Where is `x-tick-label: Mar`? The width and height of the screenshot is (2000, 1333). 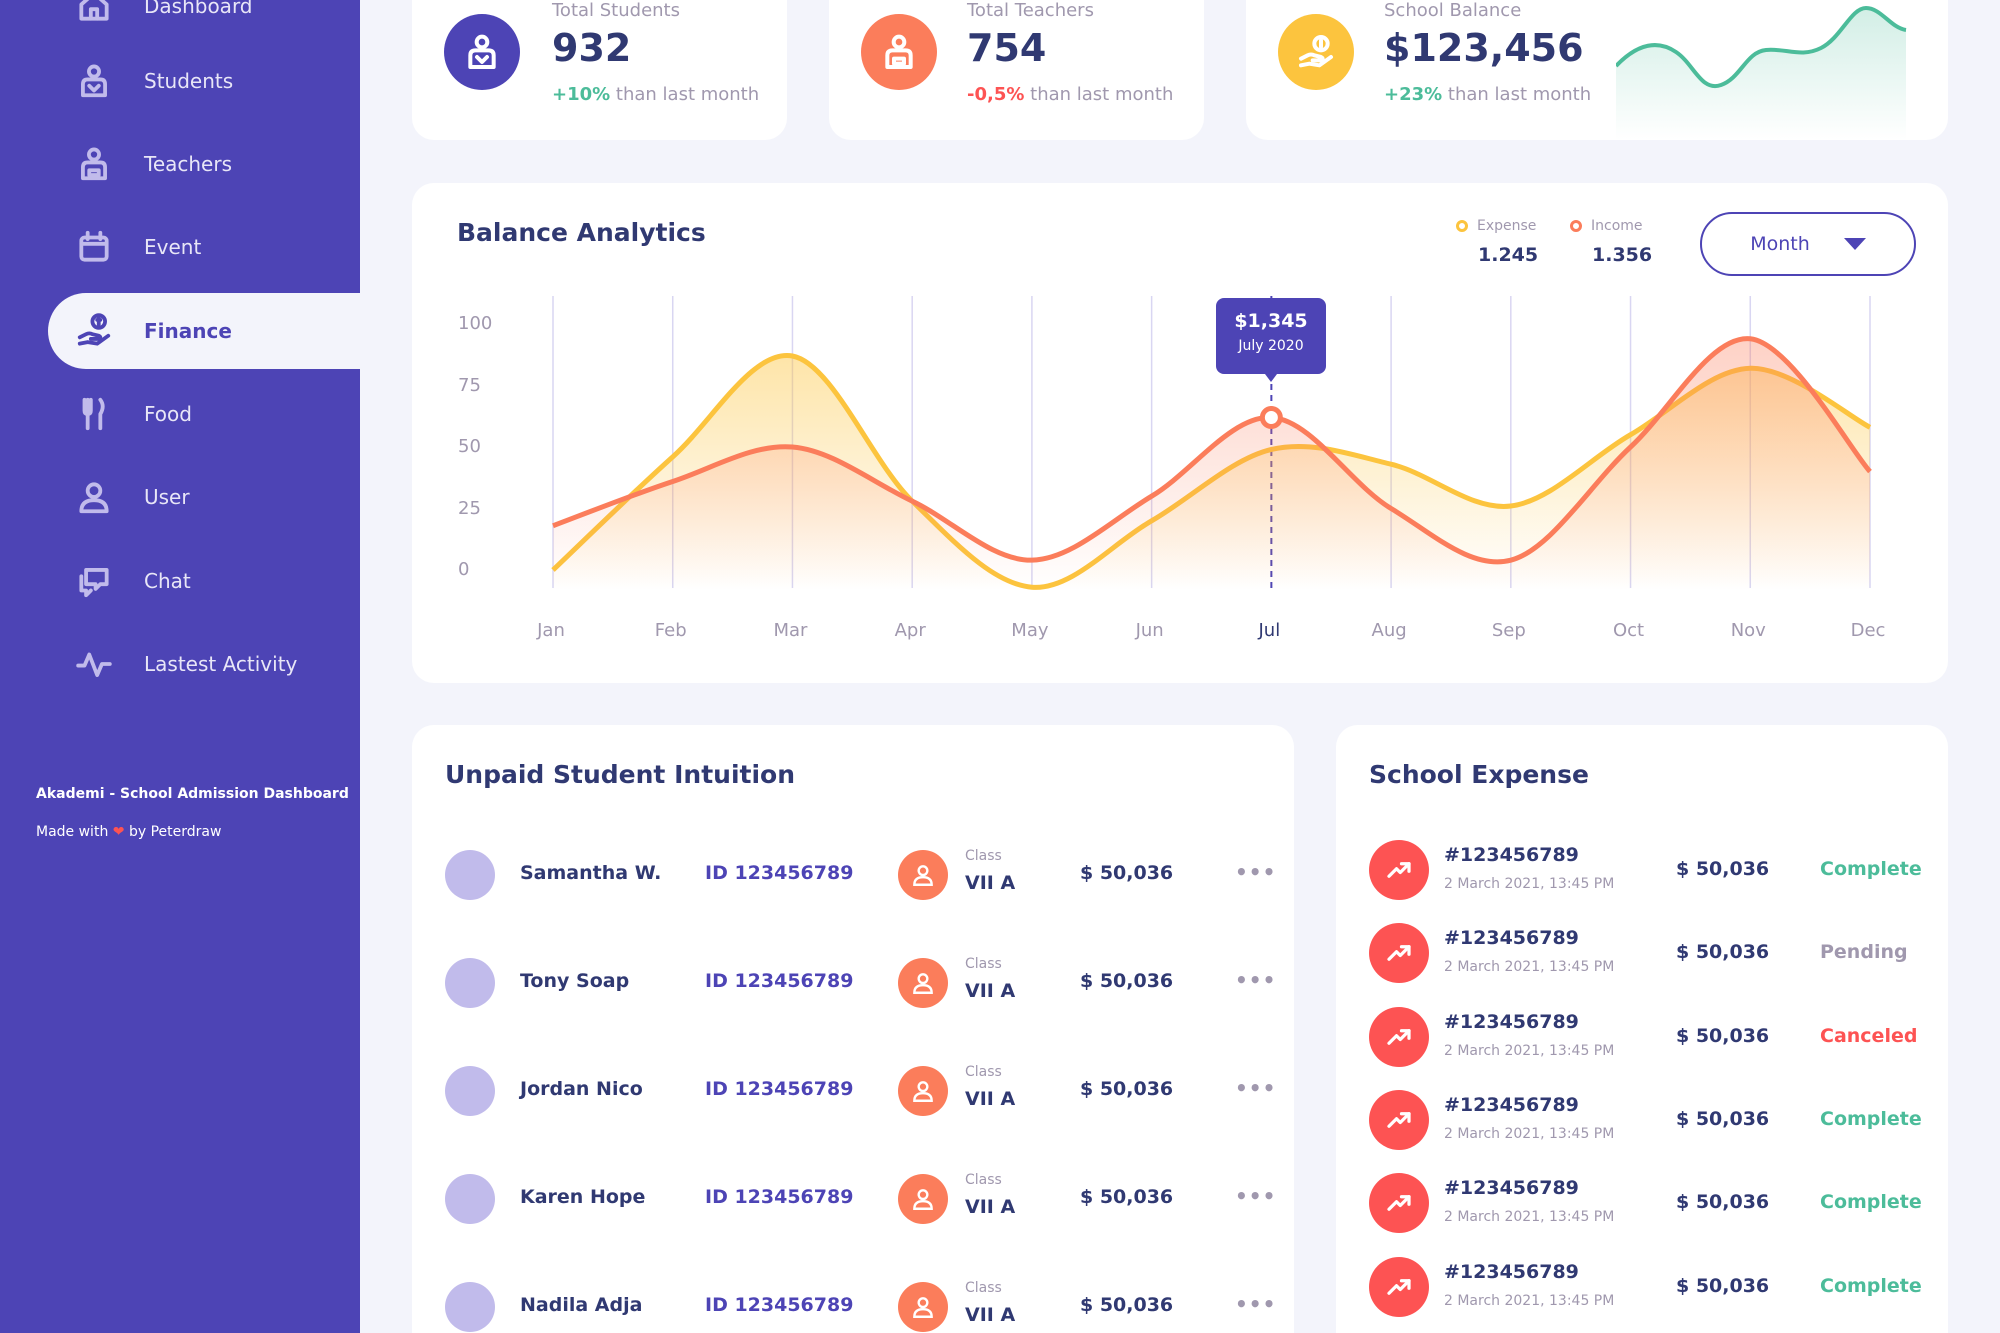
x-tick-label: Mar is located at coordinates (790, 630).